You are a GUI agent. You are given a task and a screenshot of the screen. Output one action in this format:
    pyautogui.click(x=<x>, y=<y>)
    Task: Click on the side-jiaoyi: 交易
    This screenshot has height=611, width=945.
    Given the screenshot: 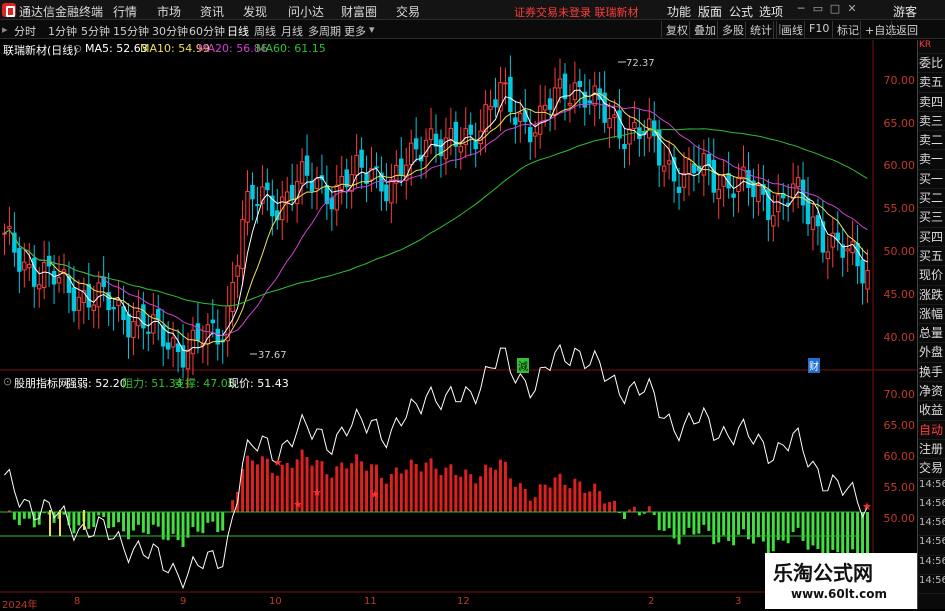 What is the action you would take?
    pyautogui.click(x=931, y=469)
    